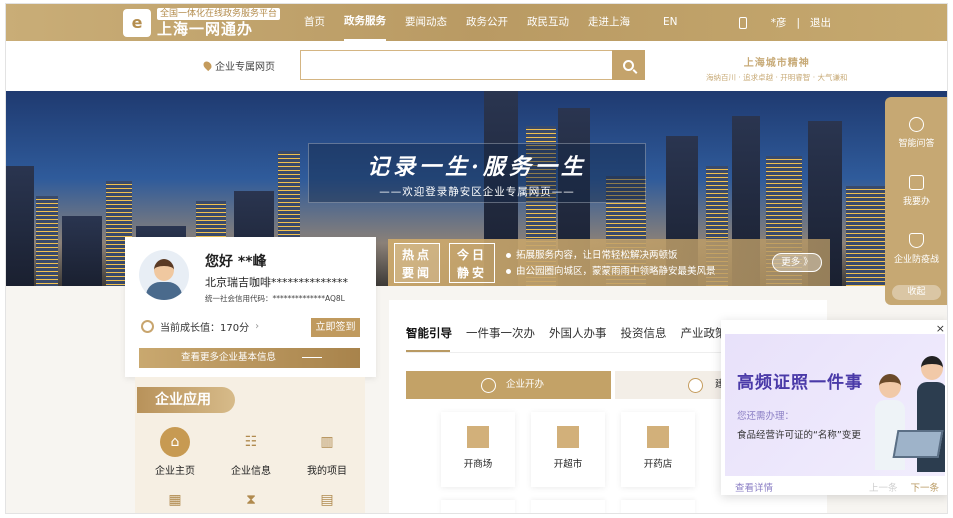  I want to click on app-hourglass: ⧗, so click(251, 499).